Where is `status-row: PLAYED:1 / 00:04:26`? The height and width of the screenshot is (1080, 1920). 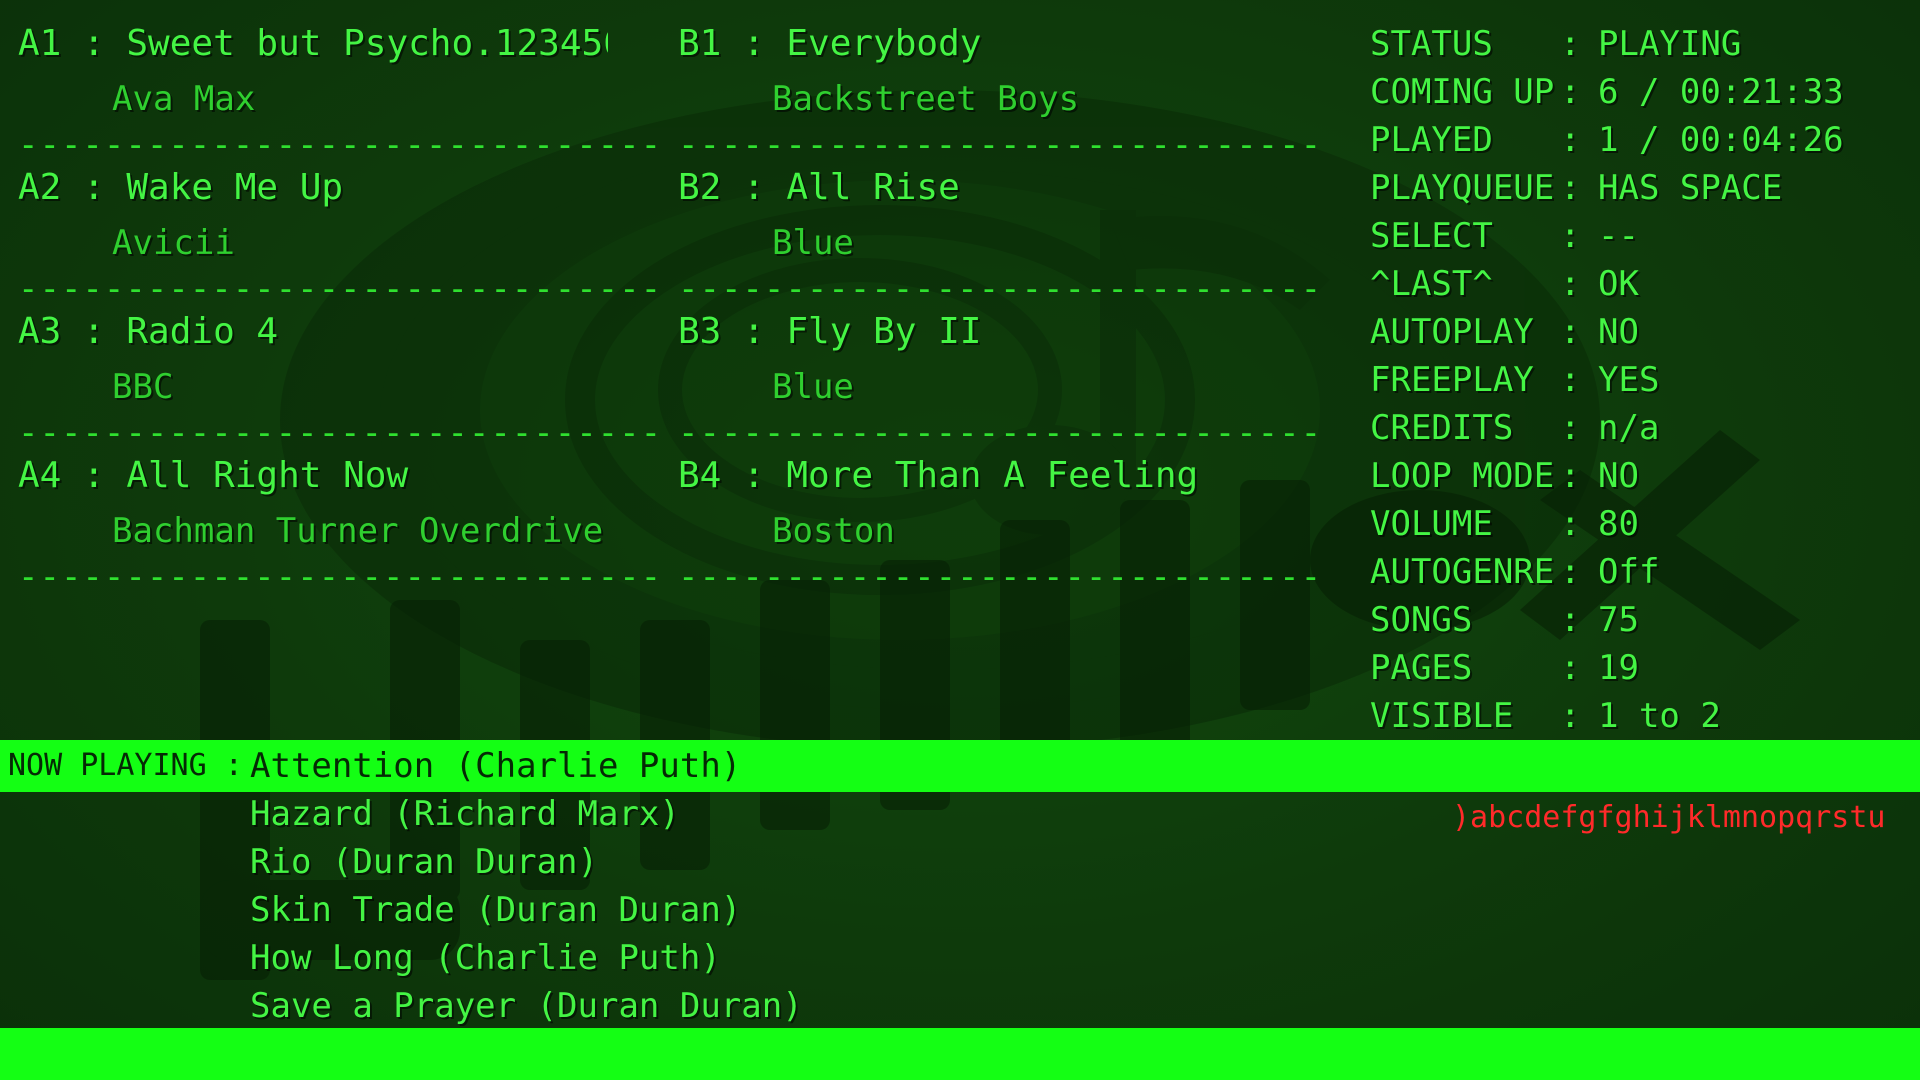
status-row: PLAYED:1 / 00:04:26 is located at coordinates (1640, 140).